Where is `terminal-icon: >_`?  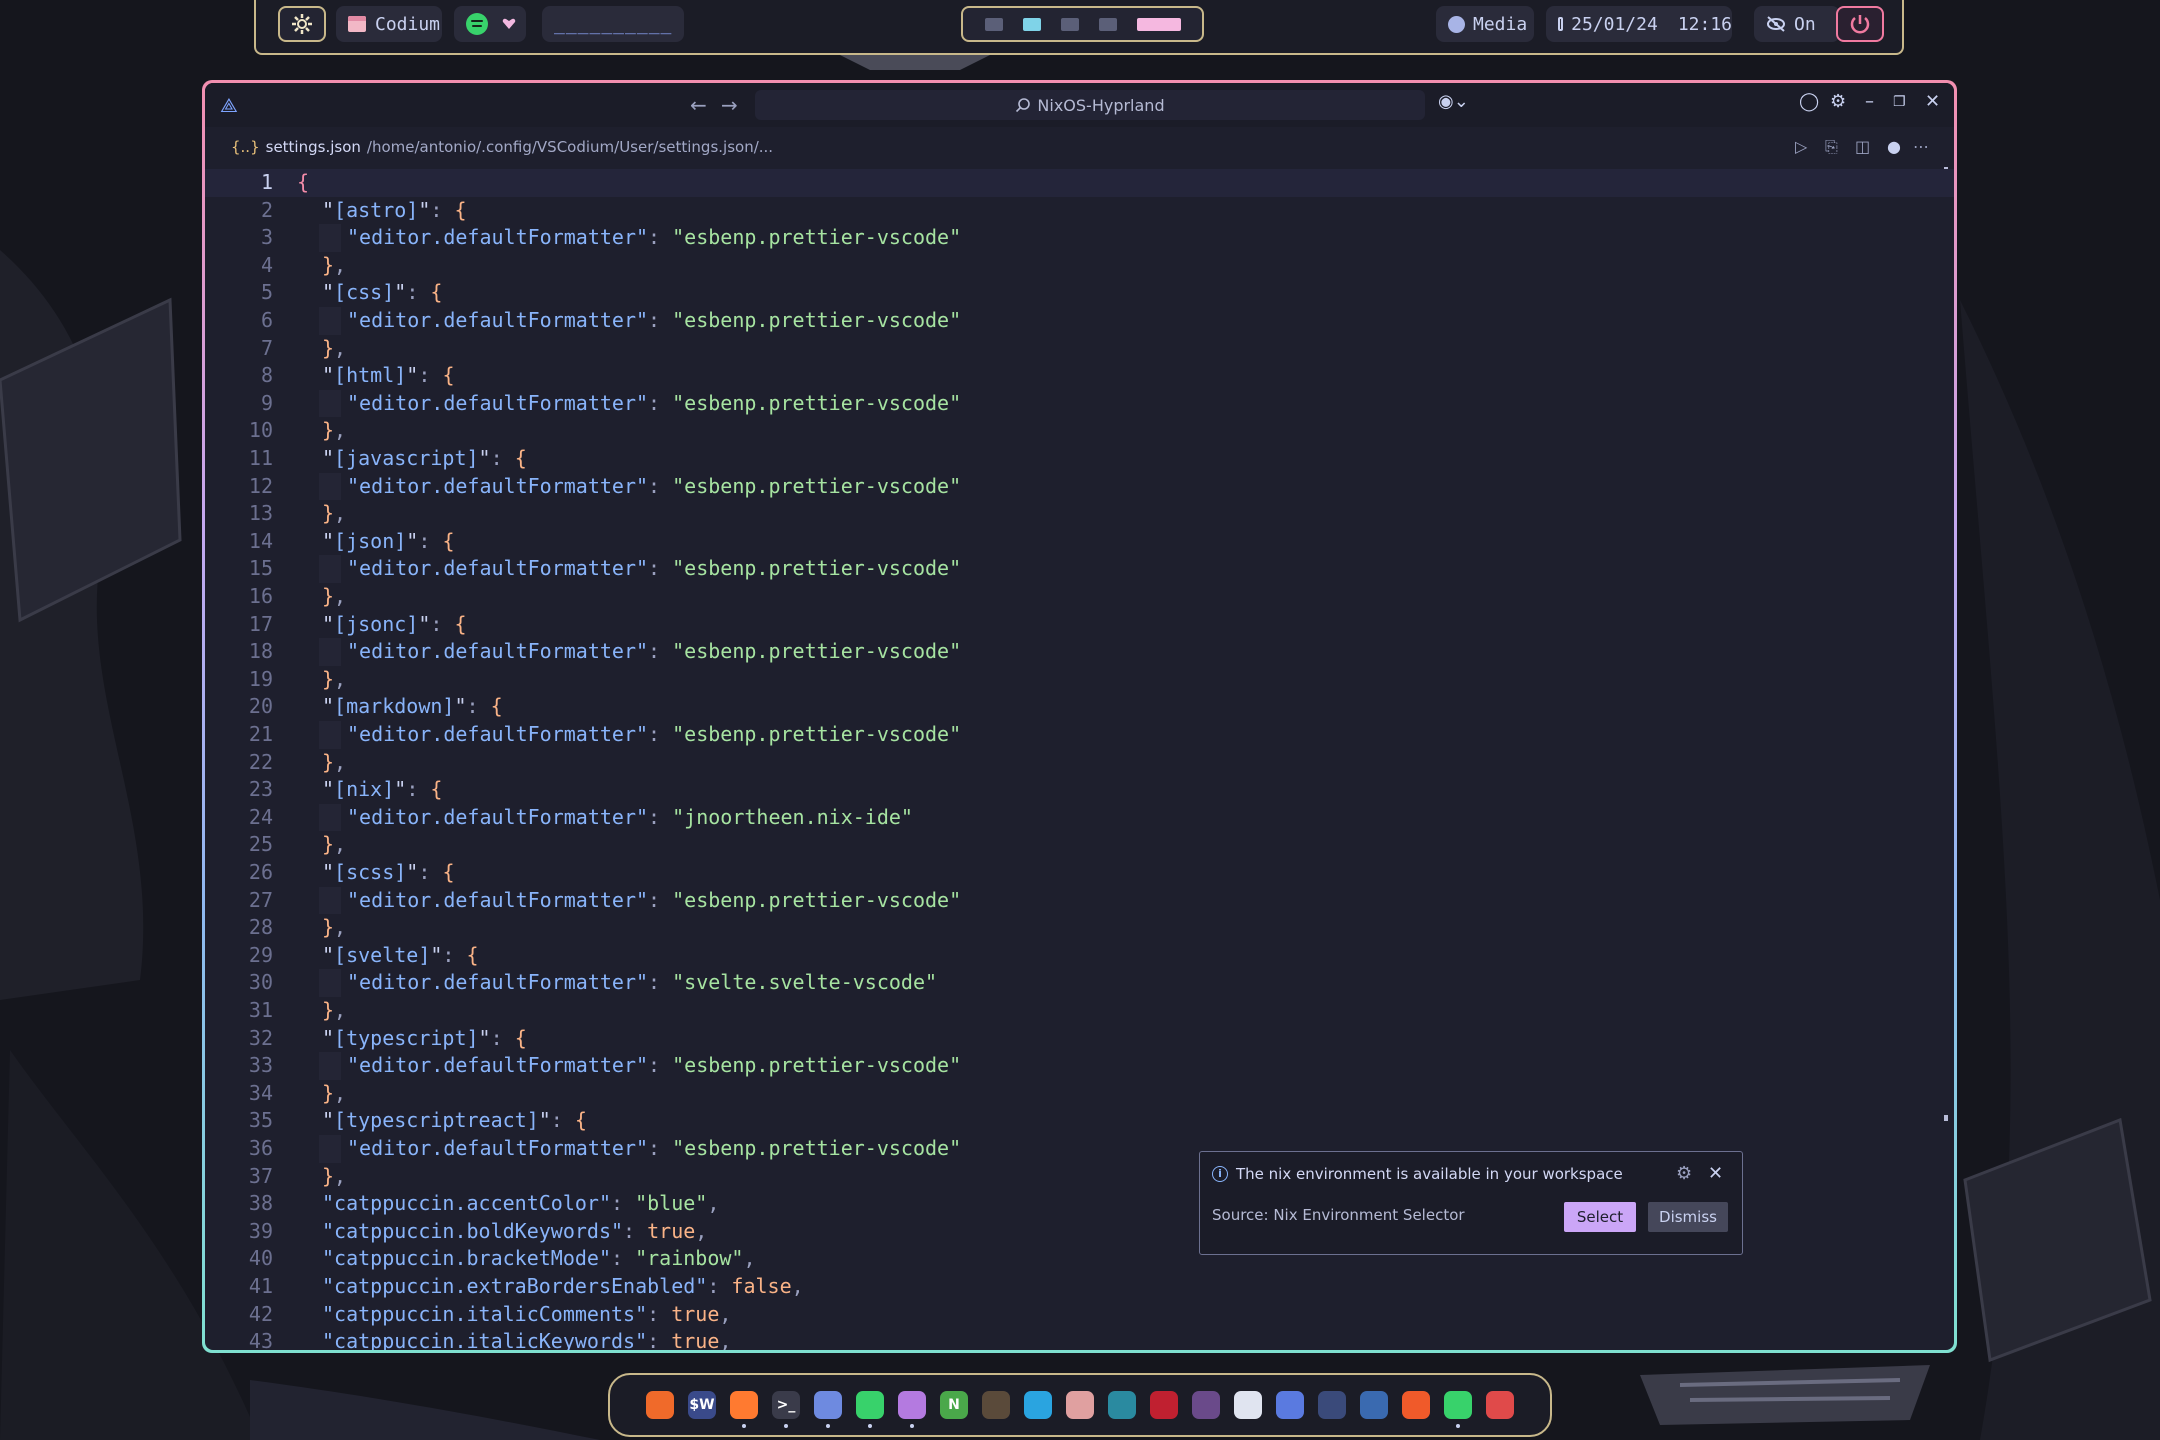
terminal-icon: >_ is located at coordinates (786, 1409).